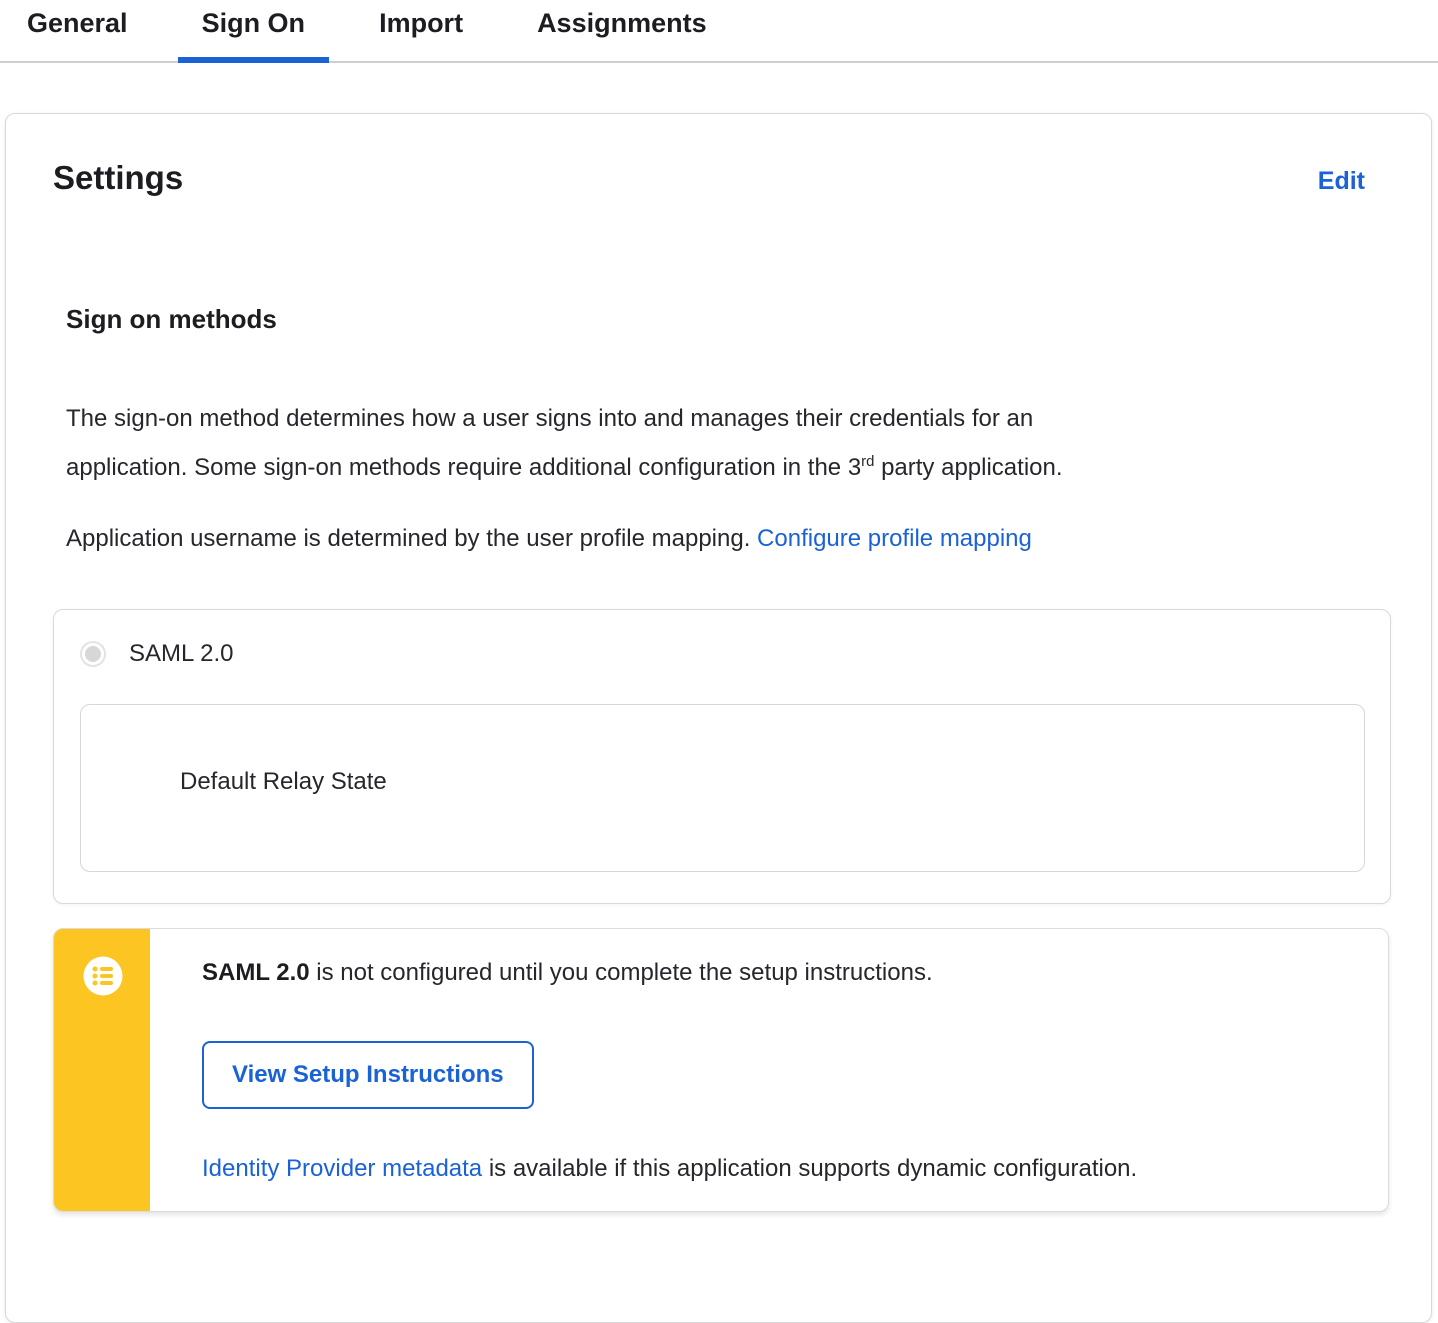 The width and height of the screenshot is (1438, 1323). What do you see at coordinates (894, 538) in the screenshot?
I see `configure-profile-mapping-link: Configure profile mapping` at bounding box center [894, 538].